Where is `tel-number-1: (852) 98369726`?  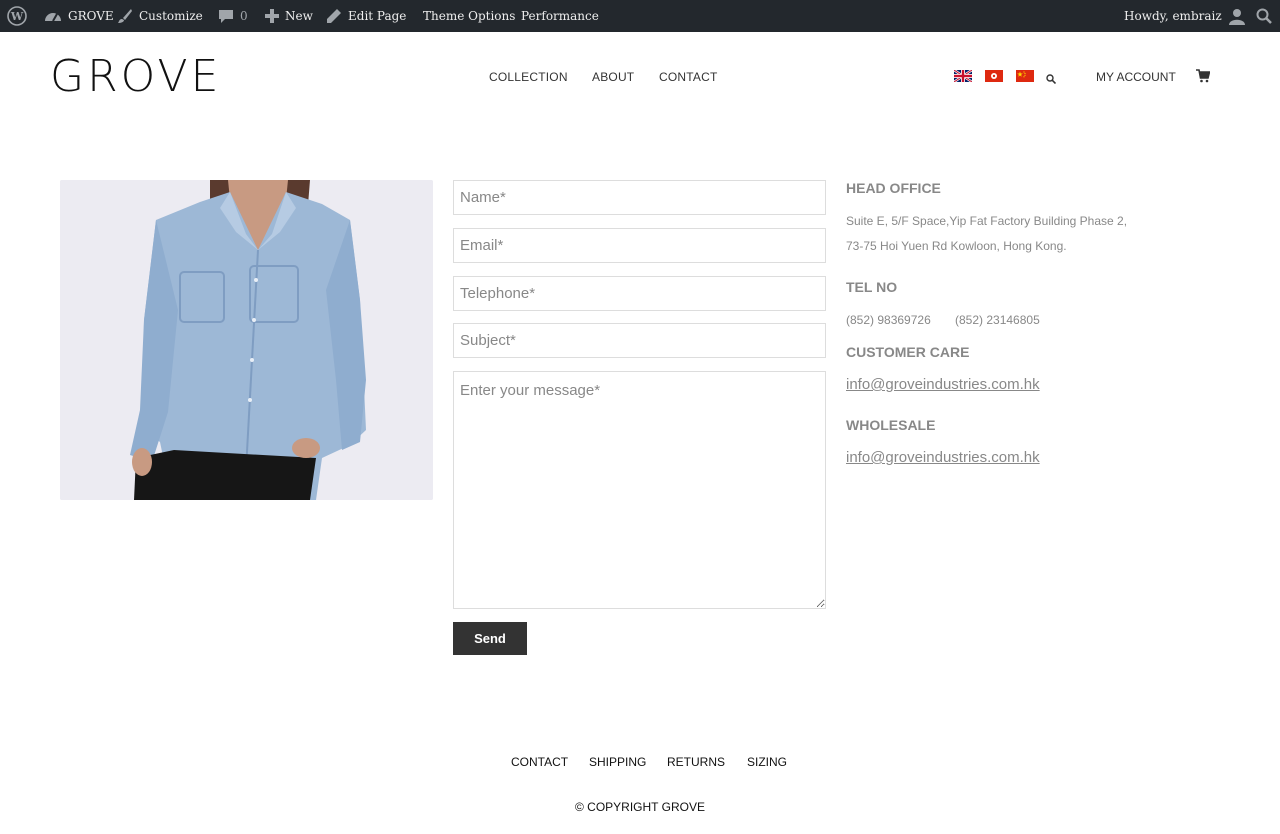 tel-number-1: (852) 98369726 is located at coordinates (888, 320).